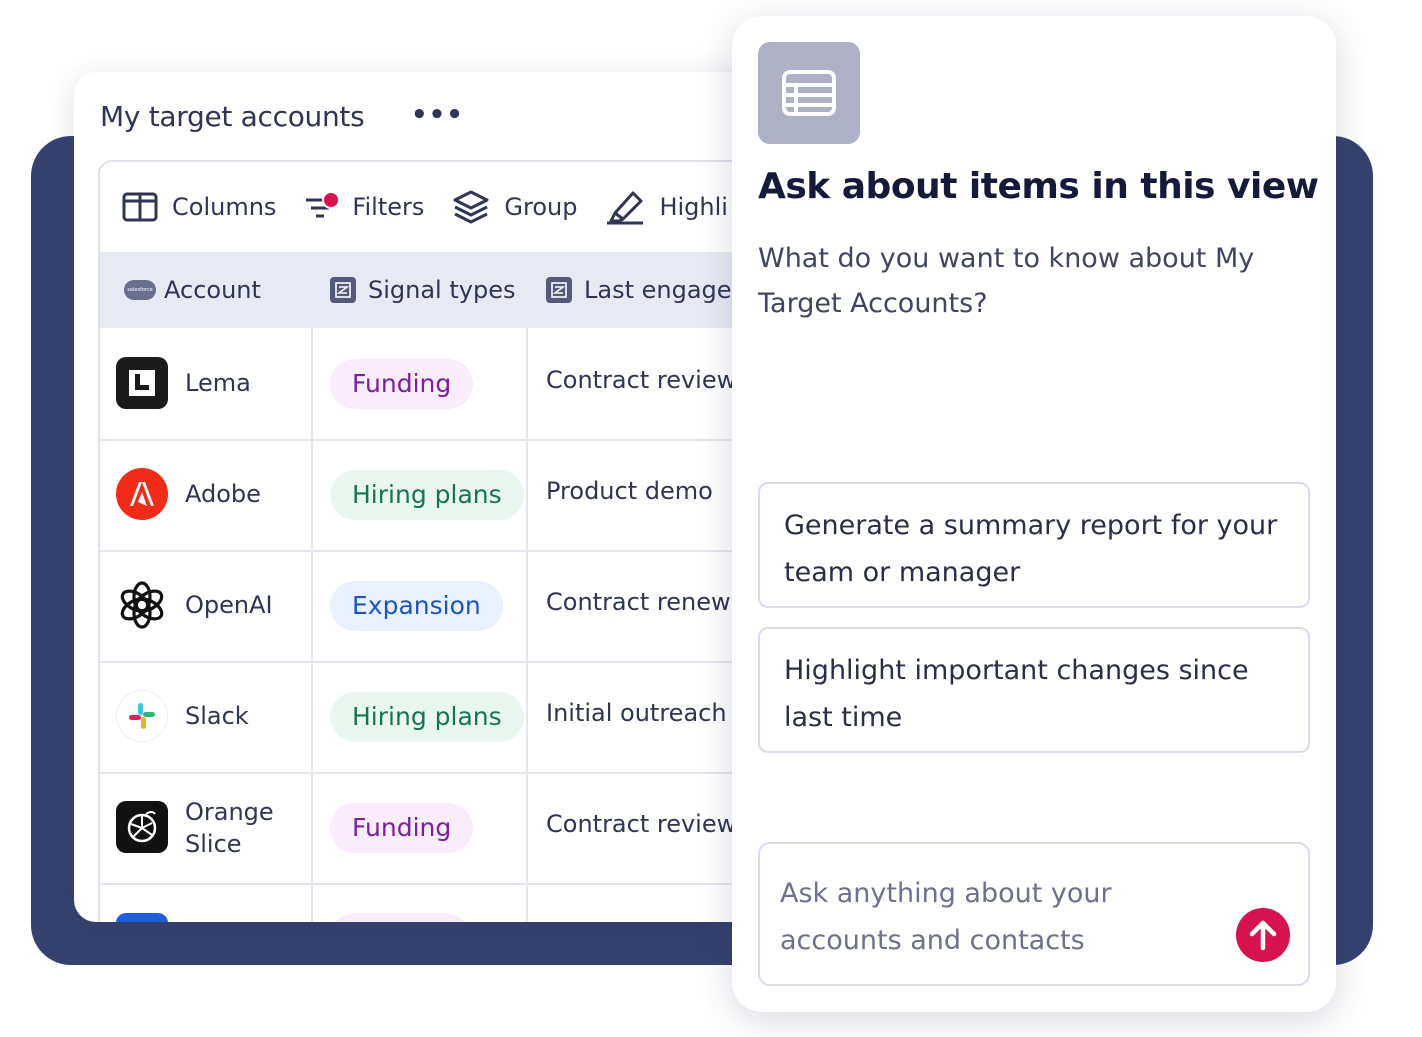 This screenshot has height=1037, width=1422. I want to click on header-last-engagement: Last engage, so click(639, 290).